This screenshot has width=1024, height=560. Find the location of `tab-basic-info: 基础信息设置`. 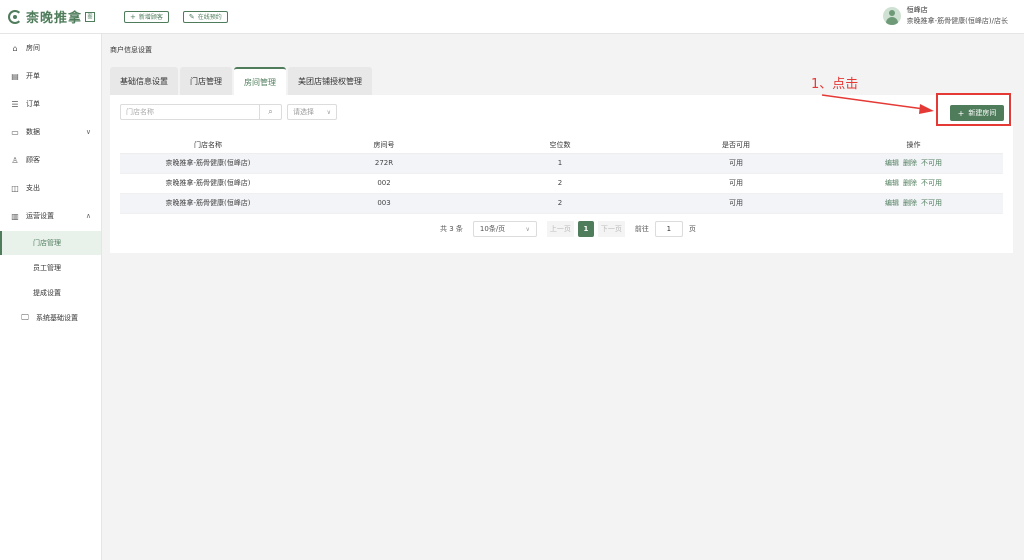

tab-basic-info: 基础信息设置 is located at coordinates (144, 81).